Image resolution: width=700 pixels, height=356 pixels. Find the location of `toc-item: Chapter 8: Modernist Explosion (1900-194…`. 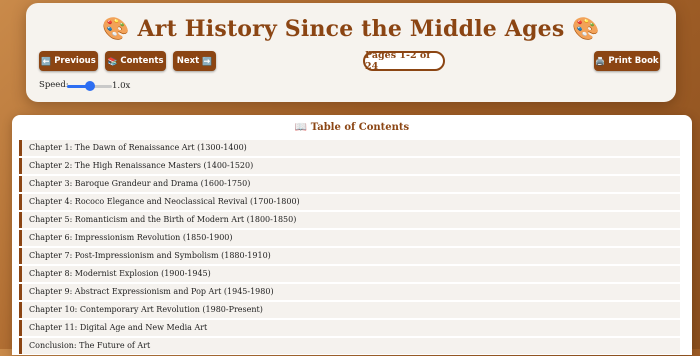

toc-item: Chapter 8: Modernist Explosion (1900-194… is located at coordinates (349, 274).